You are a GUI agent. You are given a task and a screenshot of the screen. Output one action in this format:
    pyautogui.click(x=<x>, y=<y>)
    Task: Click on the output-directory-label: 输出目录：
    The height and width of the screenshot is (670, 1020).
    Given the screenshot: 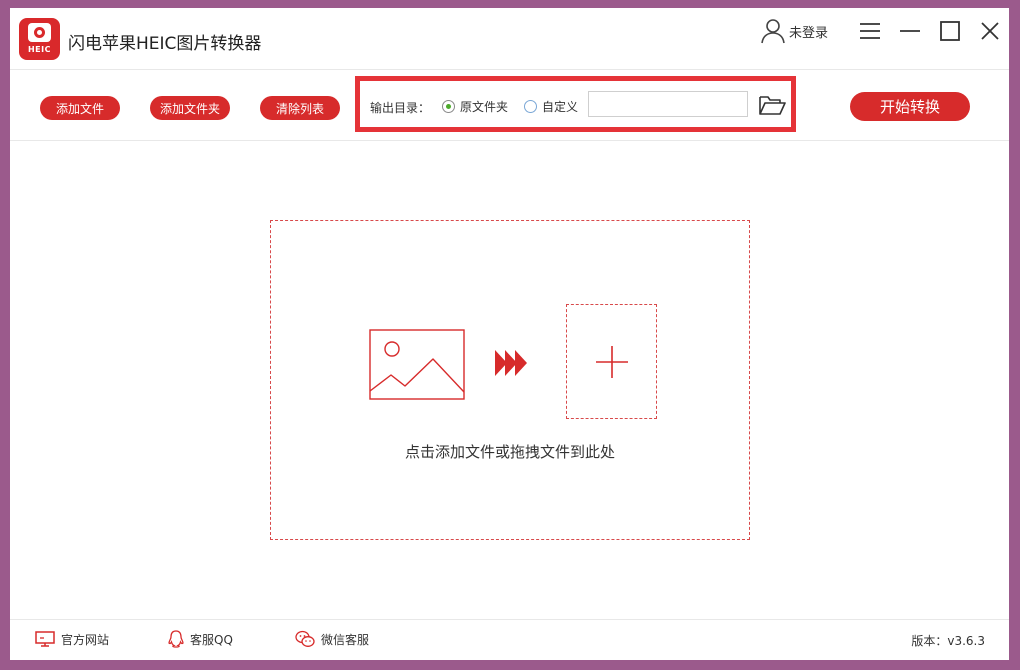 What is the action you would take?
    pyautogui.click(x=400, y=108)
    